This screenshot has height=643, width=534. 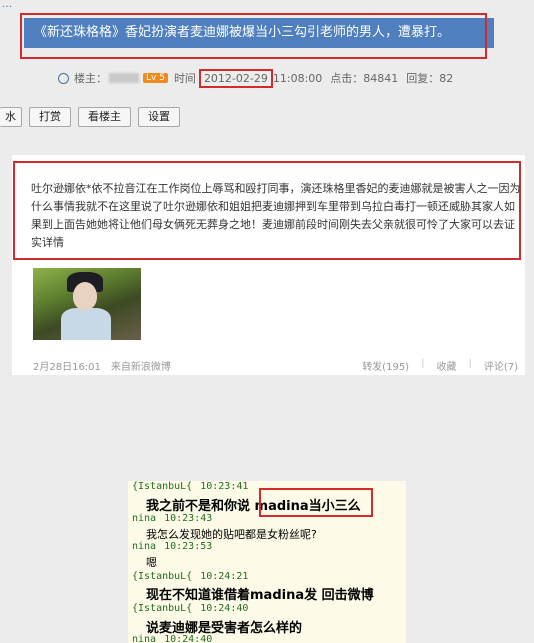 I want to click on title-highlight-box, so click(x=253, y=36).